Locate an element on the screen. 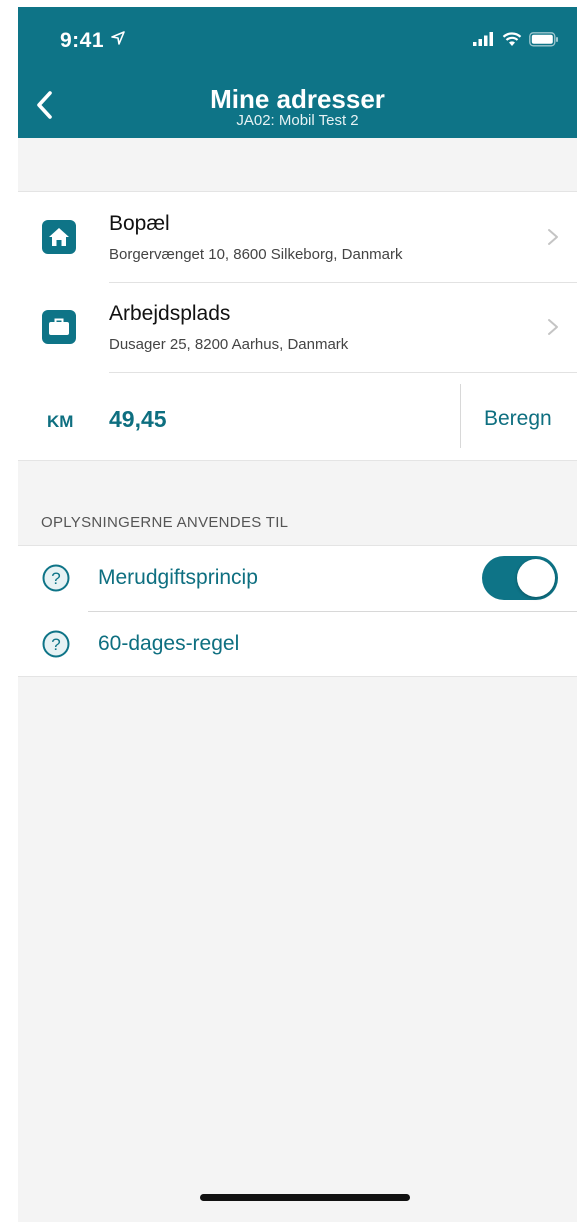 This screenshot has width=577, height=1222. section-header: OPLYSNINGERNE ANVENDES TIL is located at coordinates (165, 522).